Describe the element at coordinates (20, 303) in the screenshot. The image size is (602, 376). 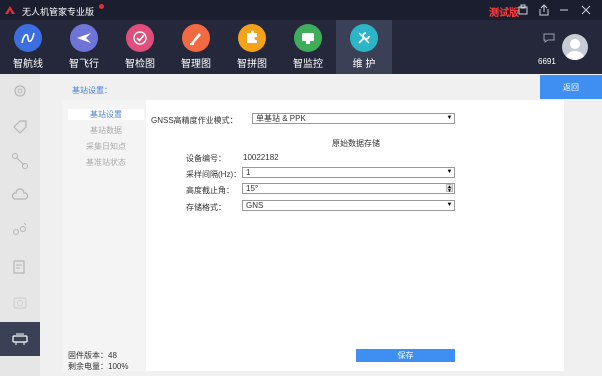
I see `camera-icon` at that location.